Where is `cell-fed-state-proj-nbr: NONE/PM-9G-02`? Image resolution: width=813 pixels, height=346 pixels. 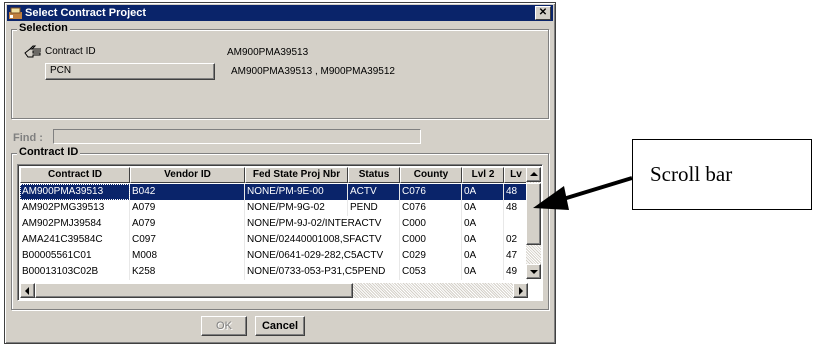 cell-fed-state-proj-nbr: NONE/PM-9G-02 is located at coordinates (296, 208).